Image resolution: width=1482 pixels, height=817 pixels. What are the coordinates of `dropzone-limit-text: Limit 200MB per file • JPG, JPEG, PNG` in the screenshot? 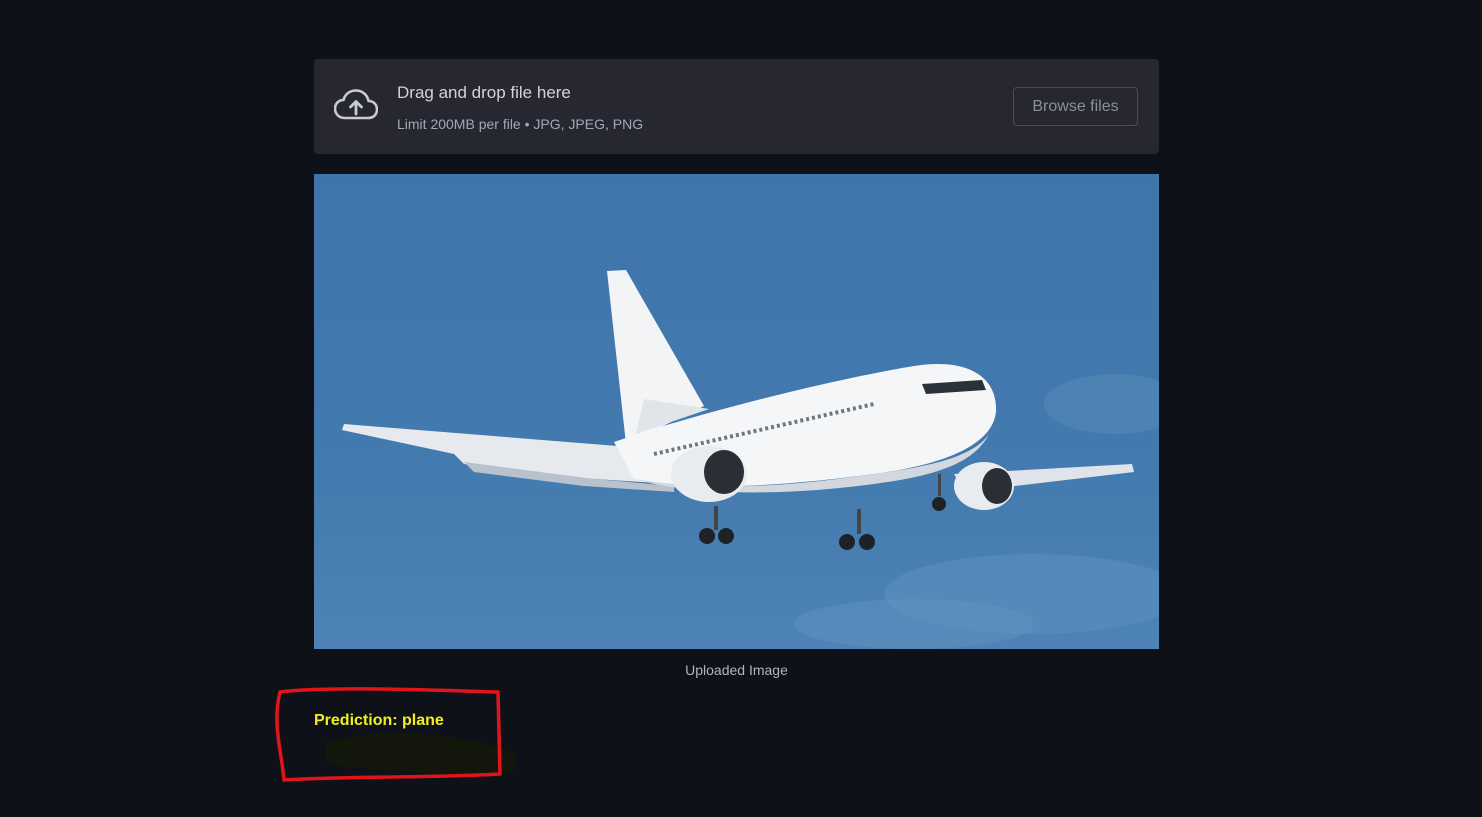 It's located at (520, 124).